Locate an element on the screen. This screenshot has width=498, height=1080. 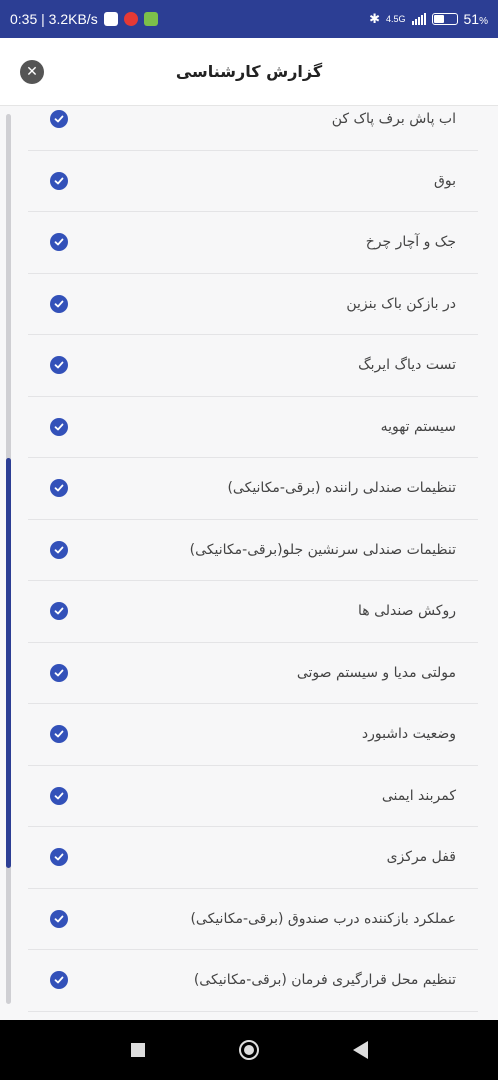
signal-icon is located at coordinates (418, 19).